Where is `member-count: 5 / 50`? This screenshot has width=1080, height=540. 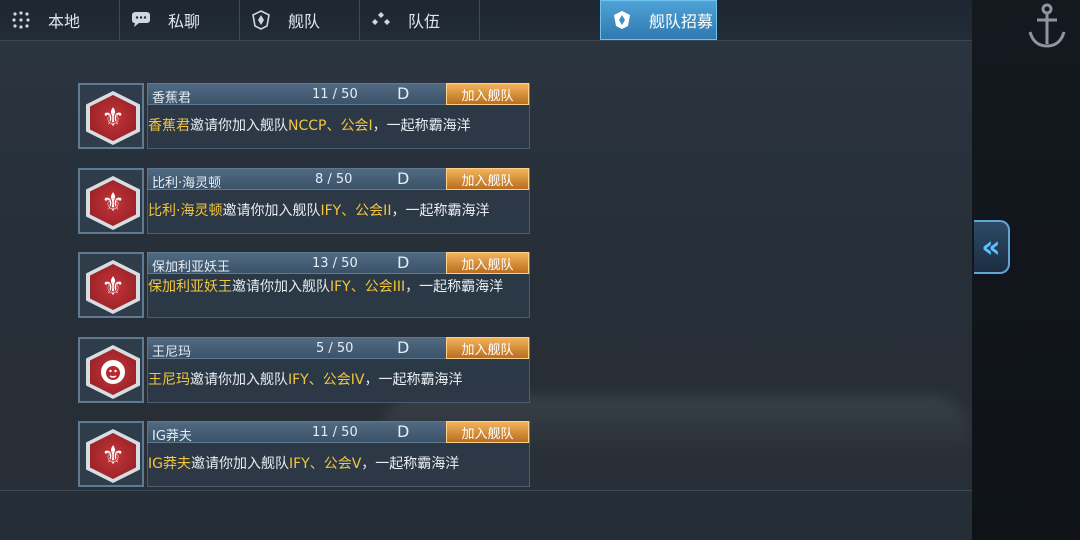
member-count: 5 / 50 is located at coordinates (335, 348).